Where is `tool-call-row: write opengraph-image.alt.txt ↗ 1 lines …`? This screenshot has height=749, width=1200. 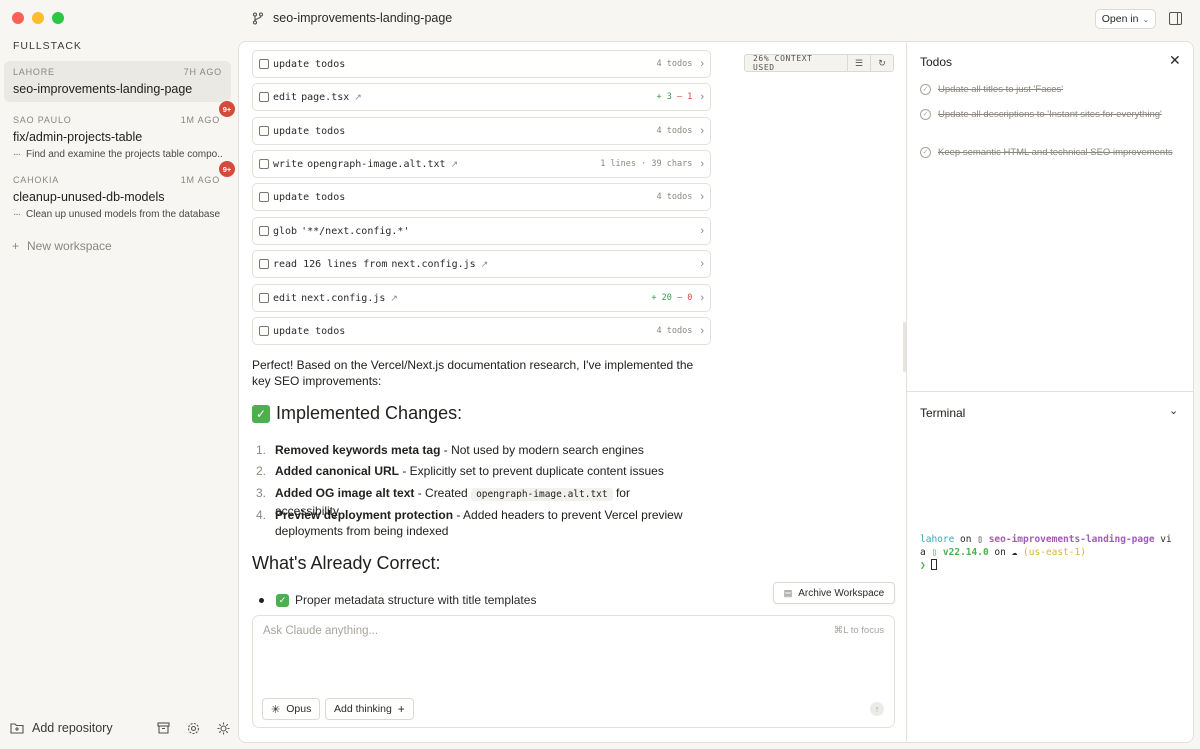 tool-call-row: write opengraph-image.alt.txt ↗ 1 lines … is located at coordinates (481, 164).